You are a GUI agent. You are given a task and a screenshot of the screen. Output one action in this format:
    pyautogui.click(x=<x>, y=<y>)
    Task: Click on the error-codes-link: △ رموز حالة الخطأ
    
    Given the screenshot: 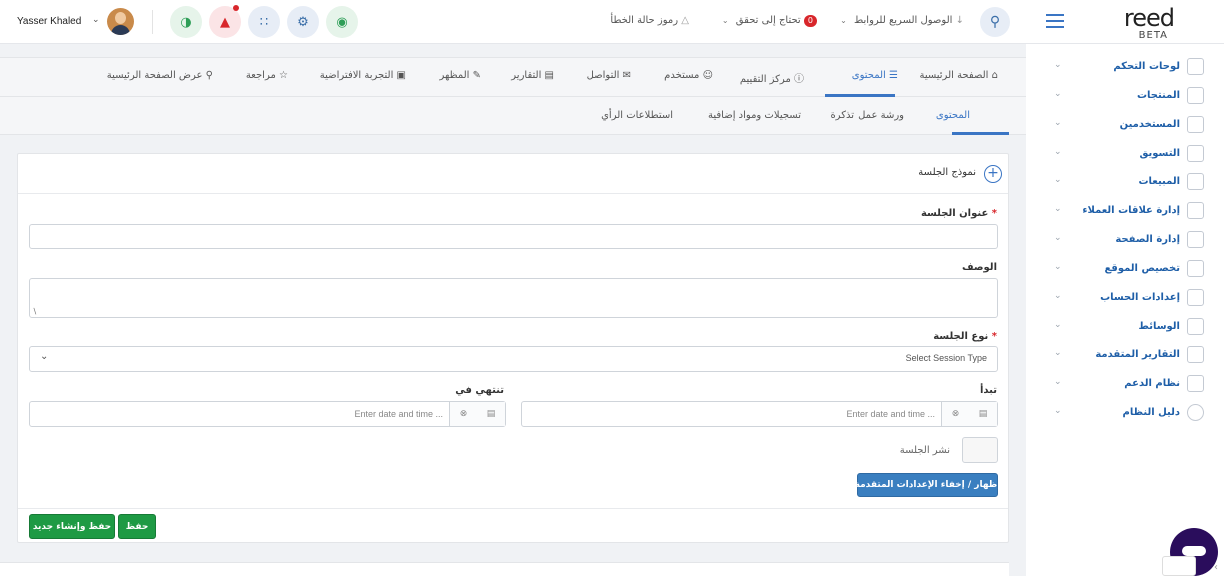 What is the action you would take?
    pyautogui.click(x=649, y=20)
    